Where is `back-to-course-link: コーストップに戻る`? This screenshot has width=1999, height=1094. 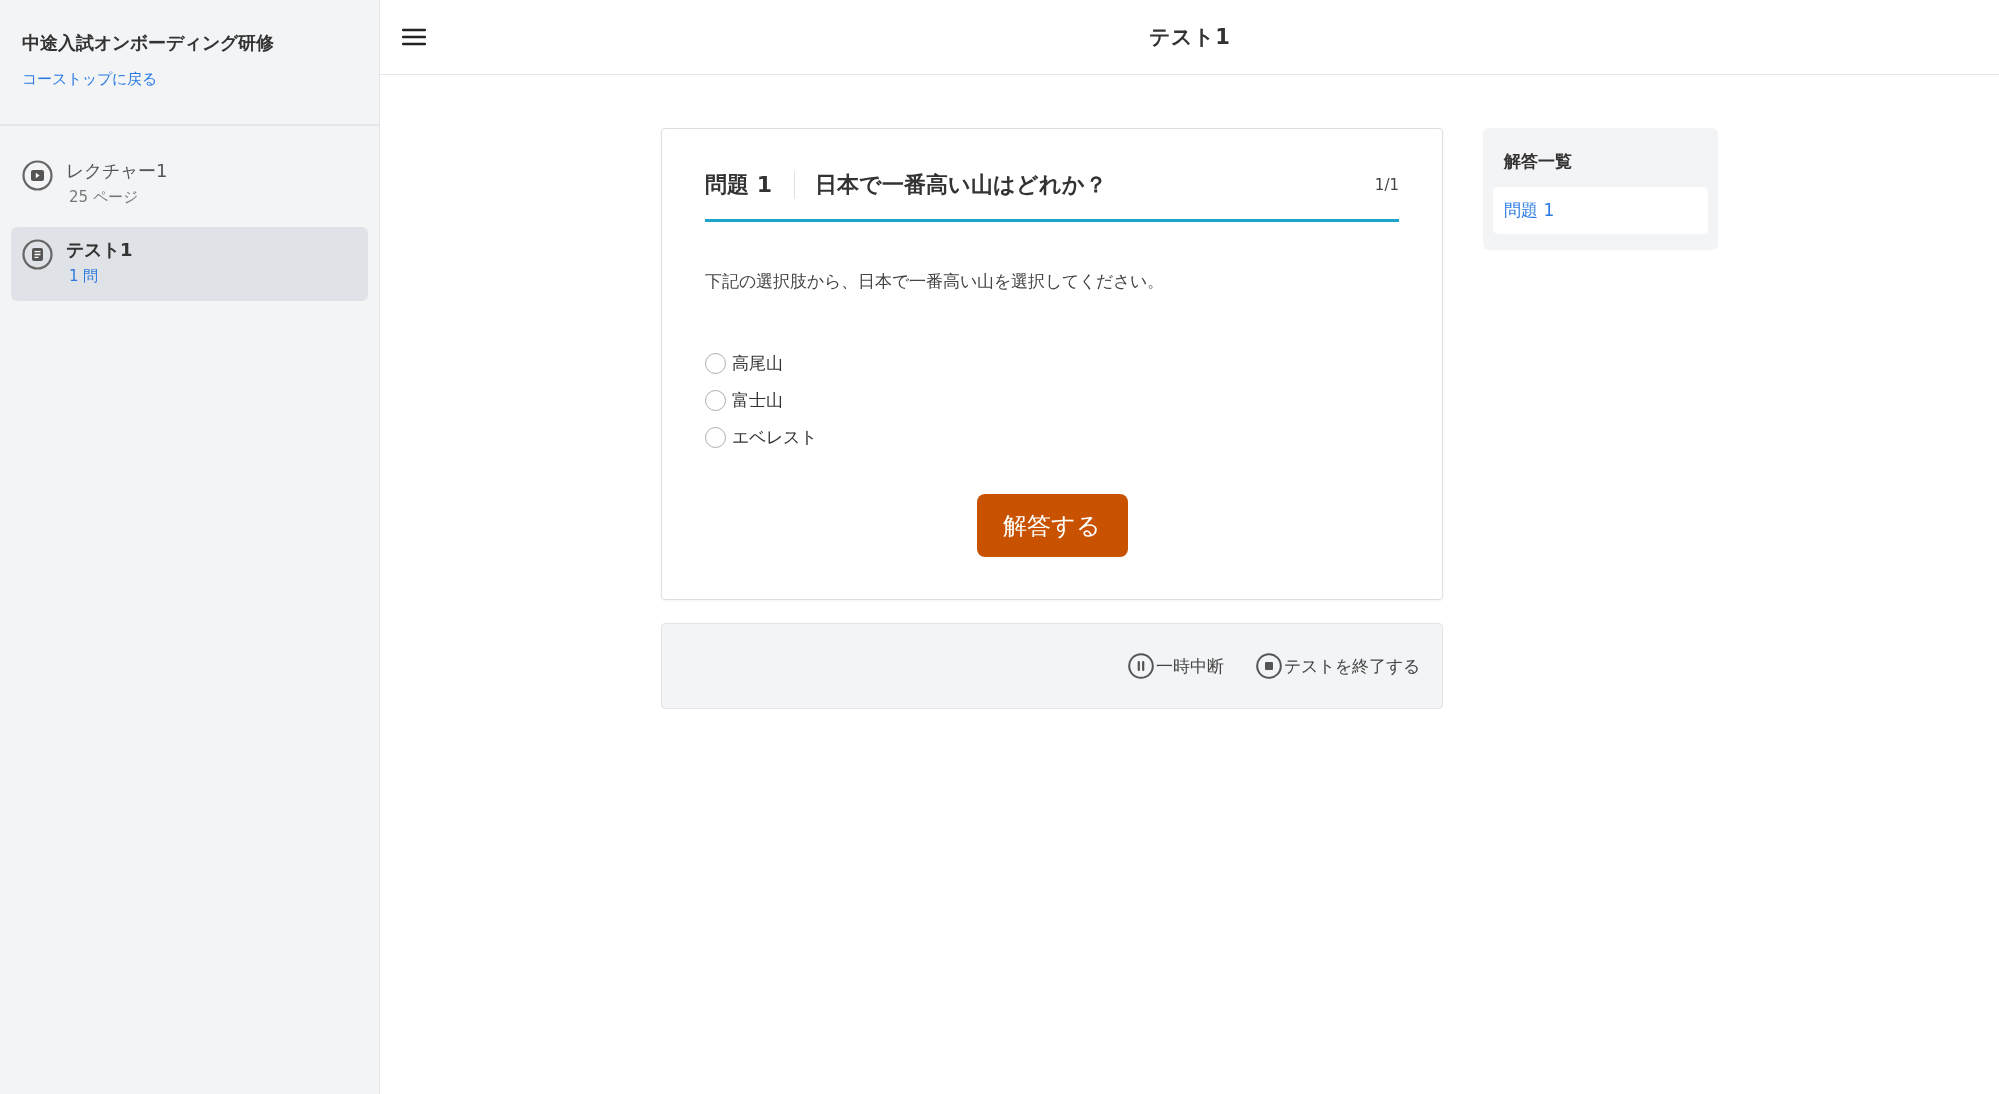
back-to-course-link: コーストップに戻る is located at coordinates (89, 79).